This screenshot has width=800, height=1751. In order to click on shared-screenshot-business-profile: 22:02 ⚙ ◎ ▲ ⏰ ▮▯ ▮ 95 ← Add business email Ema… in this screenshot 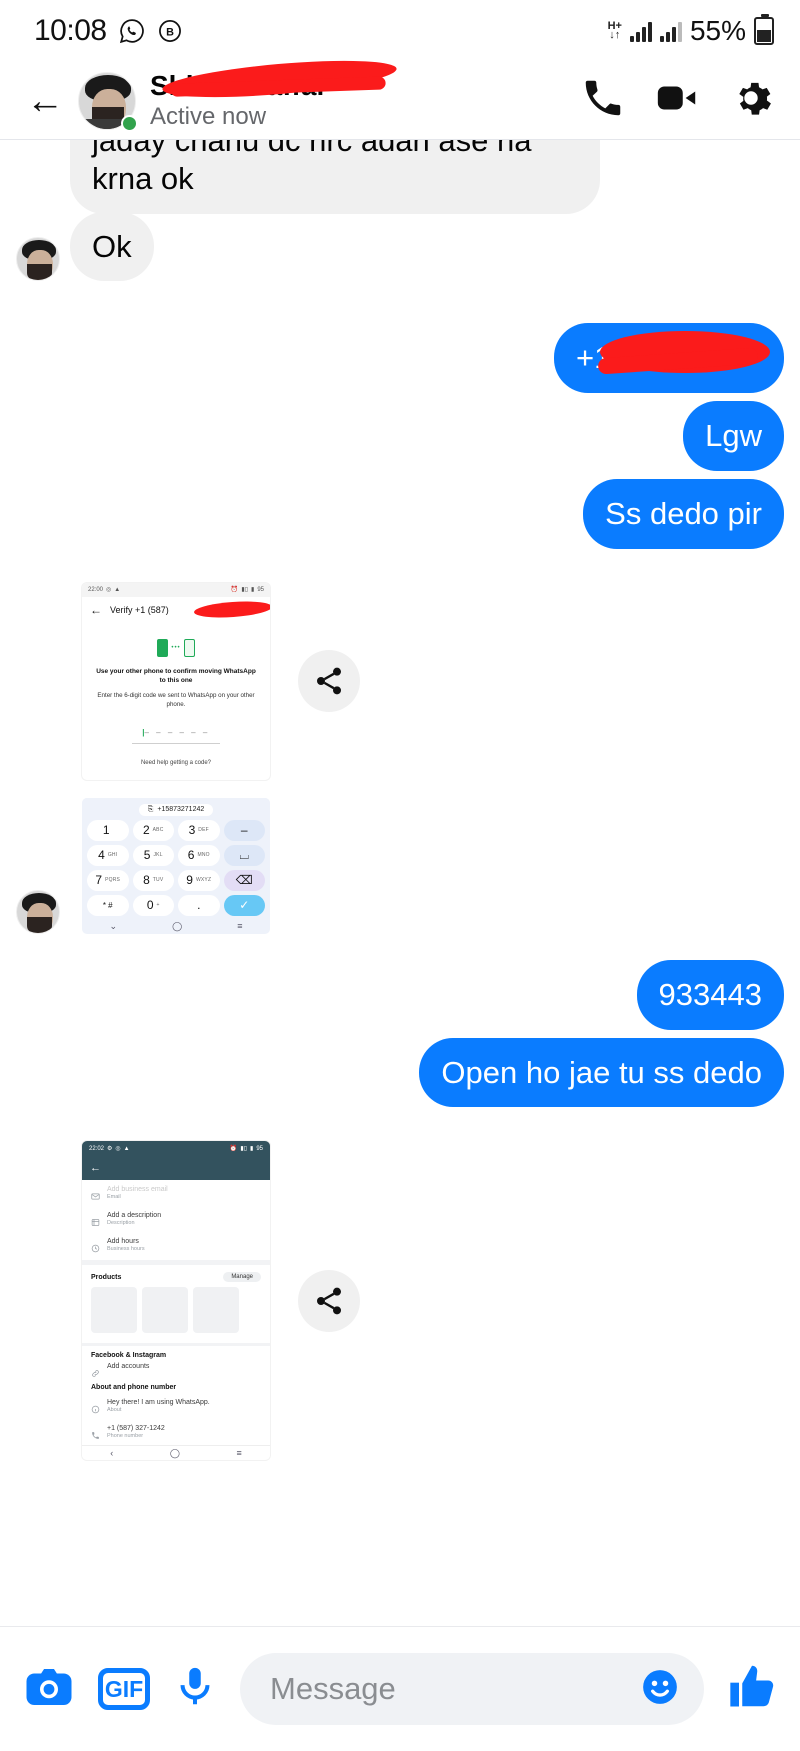, I will do `click(176, 1301)`.